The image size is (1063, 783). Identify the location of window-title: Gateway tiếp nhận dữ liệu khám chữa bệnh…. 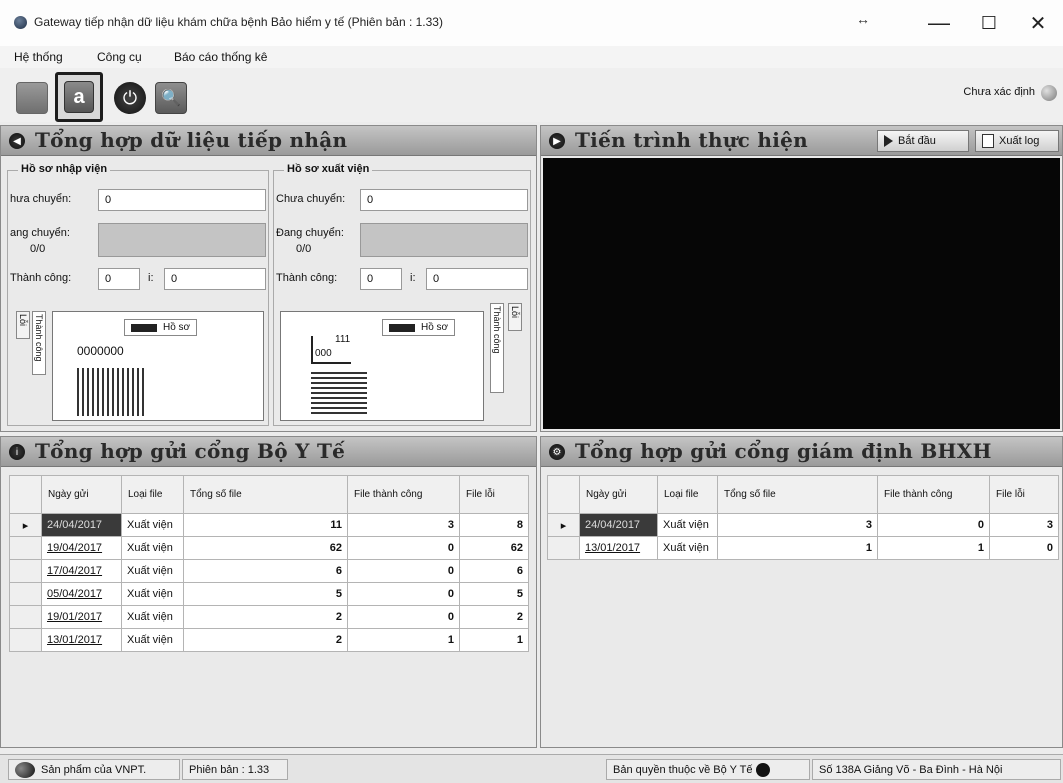
(238, 22).